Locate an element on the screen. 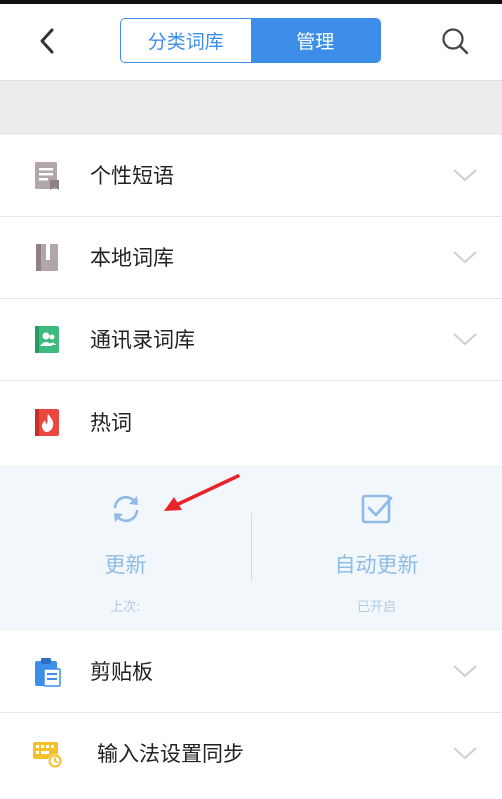 The image size is (502, 799). row-label: 剪贴板 is located at coordinates (121, 672).